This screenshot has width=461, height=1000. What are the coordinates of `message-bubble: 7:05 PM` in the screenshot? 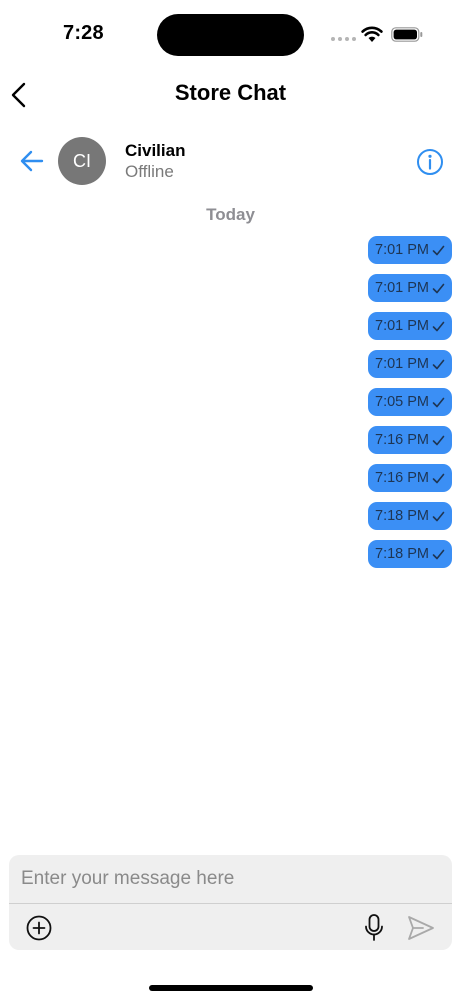 It's located at (410, 402).